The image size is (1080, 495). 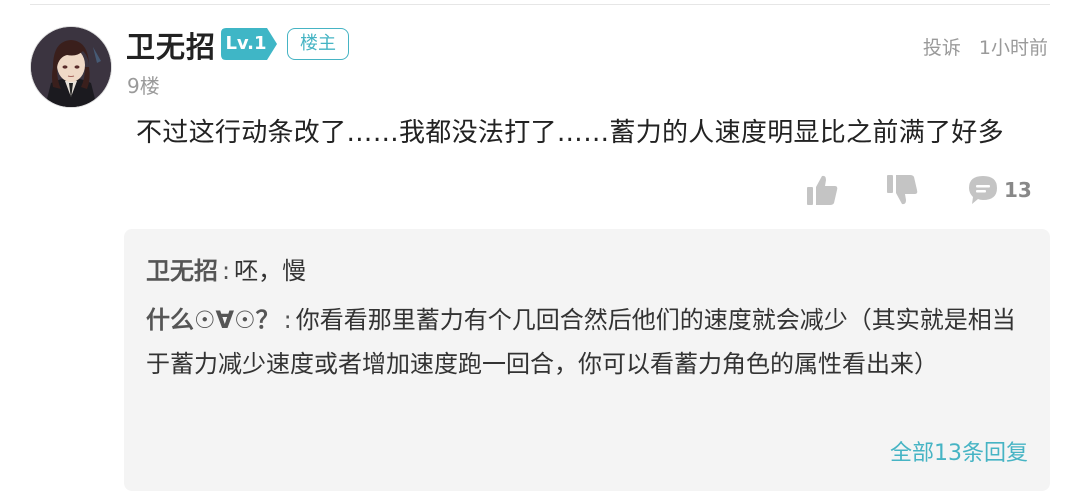 I want to click on post-time: 1小时前, so click(x=1013, y=48).